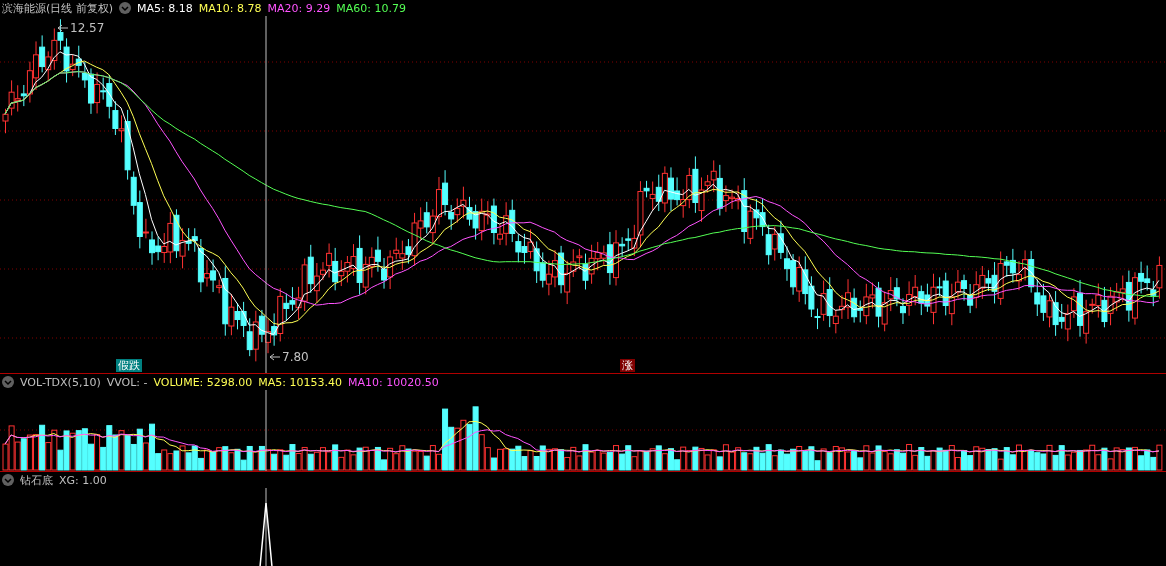 Image resolution: width=1166 pixels, height=566 pixels. I want to click on chart-title: 滨海能源(日线 前复权), so click(58, 8).